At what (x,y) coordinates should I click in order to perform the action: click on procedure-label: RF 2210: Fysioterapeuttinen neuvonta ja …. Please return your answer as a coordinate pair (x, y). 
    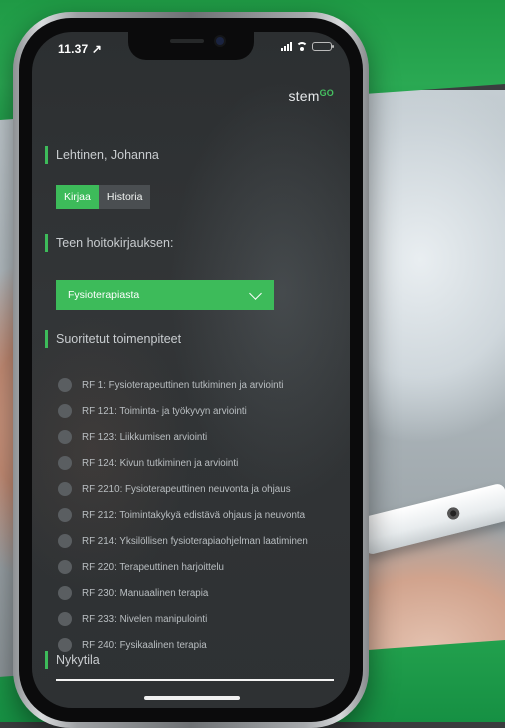
    Looking at the image, I should click on (186, 489).